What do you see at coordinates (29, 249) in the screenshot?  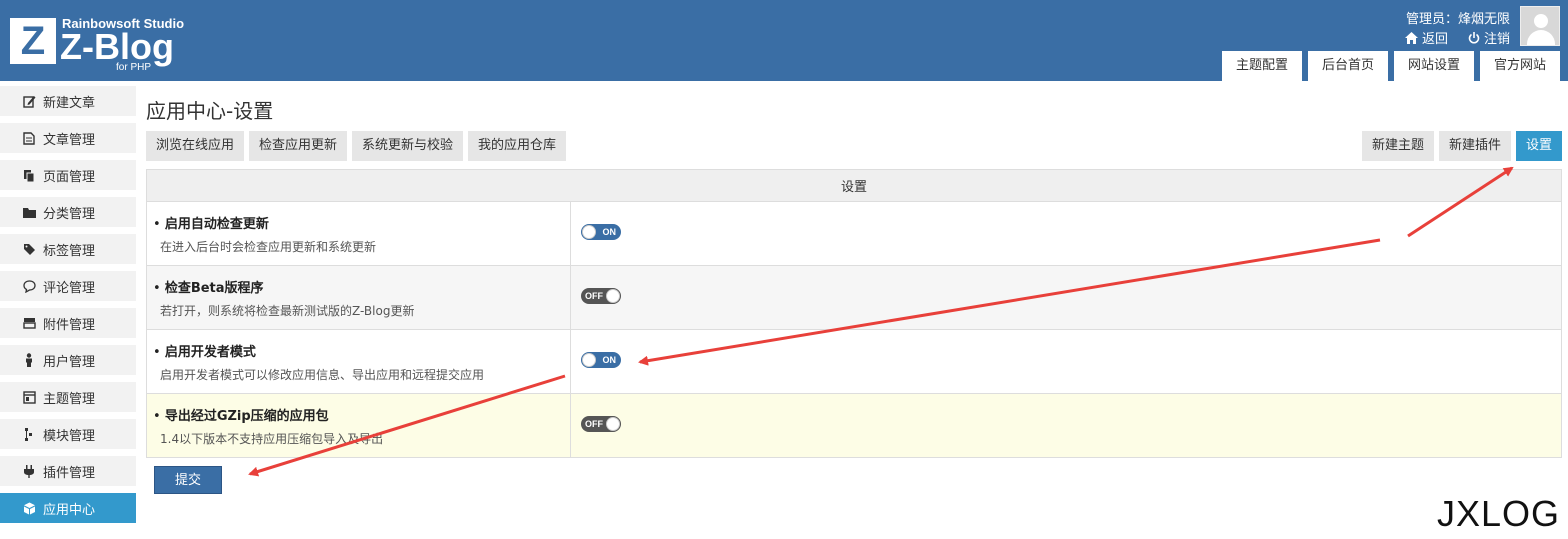 I see `tag-icon` at bounding box center [29, 249].